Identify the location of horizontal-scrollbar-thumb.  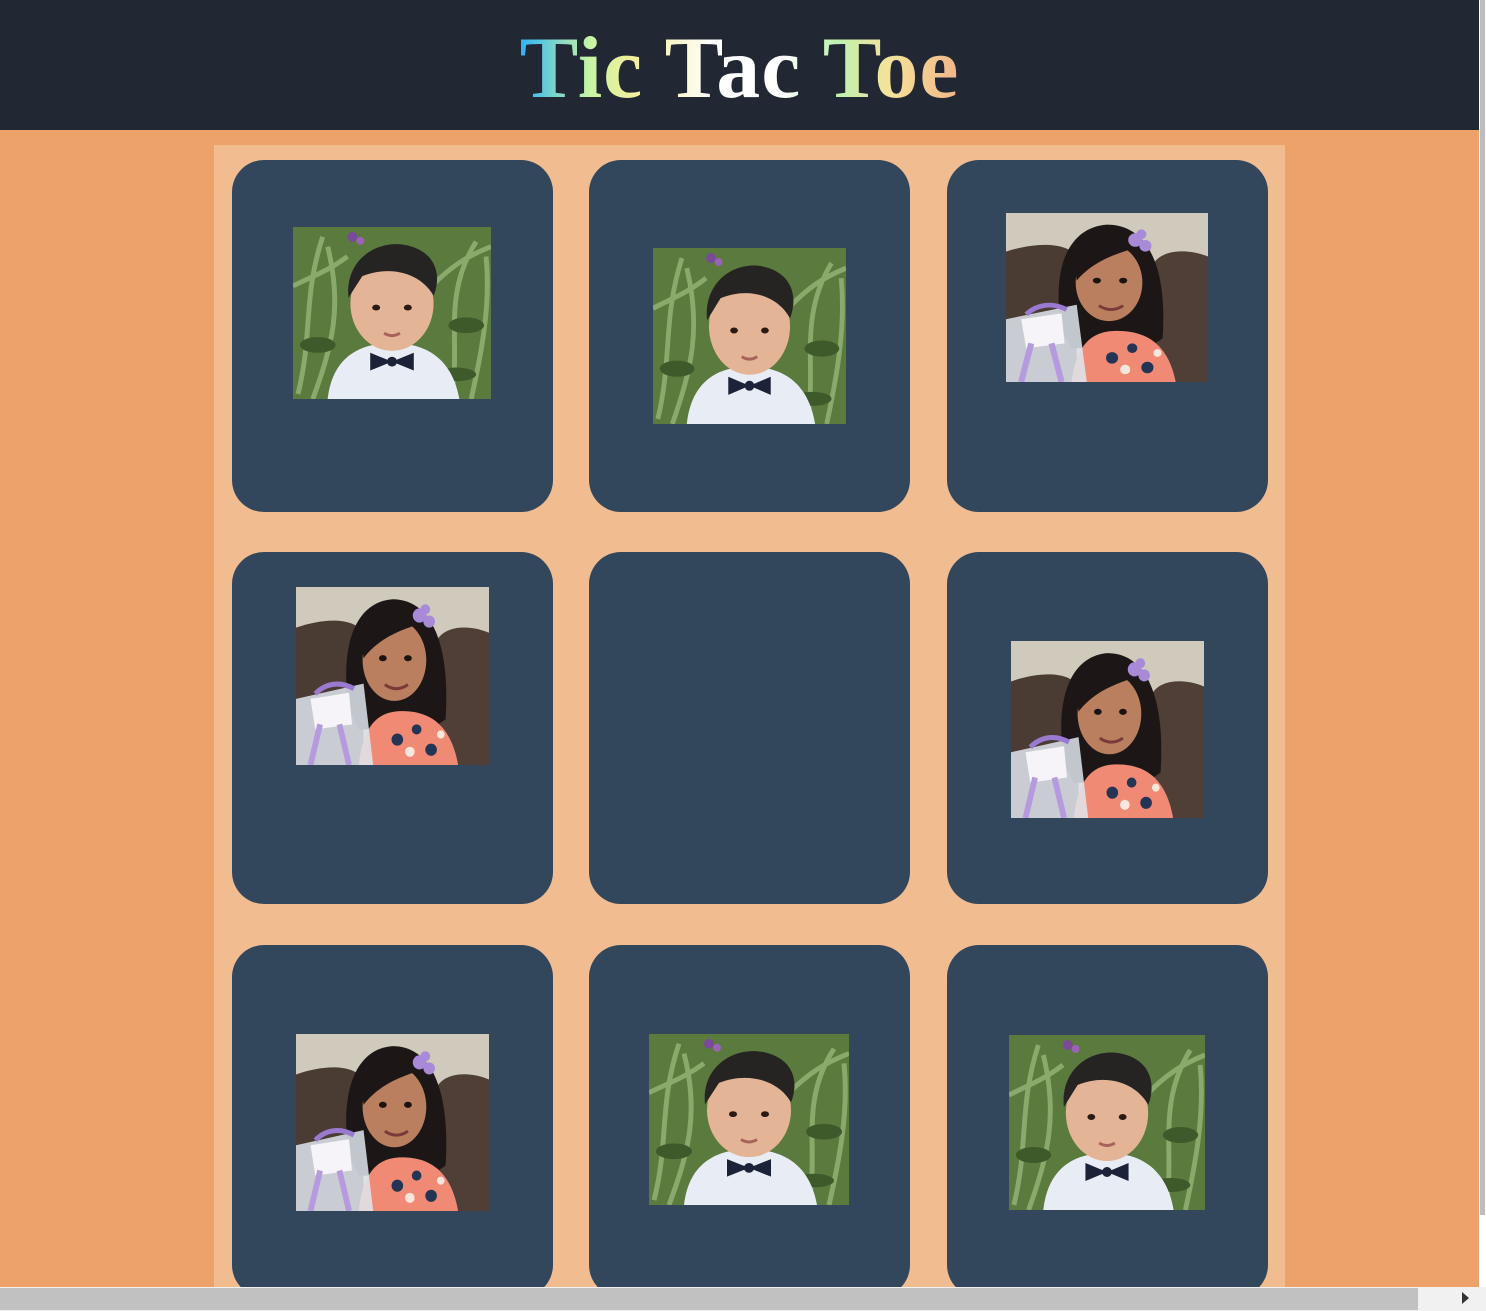
(709, 1299).